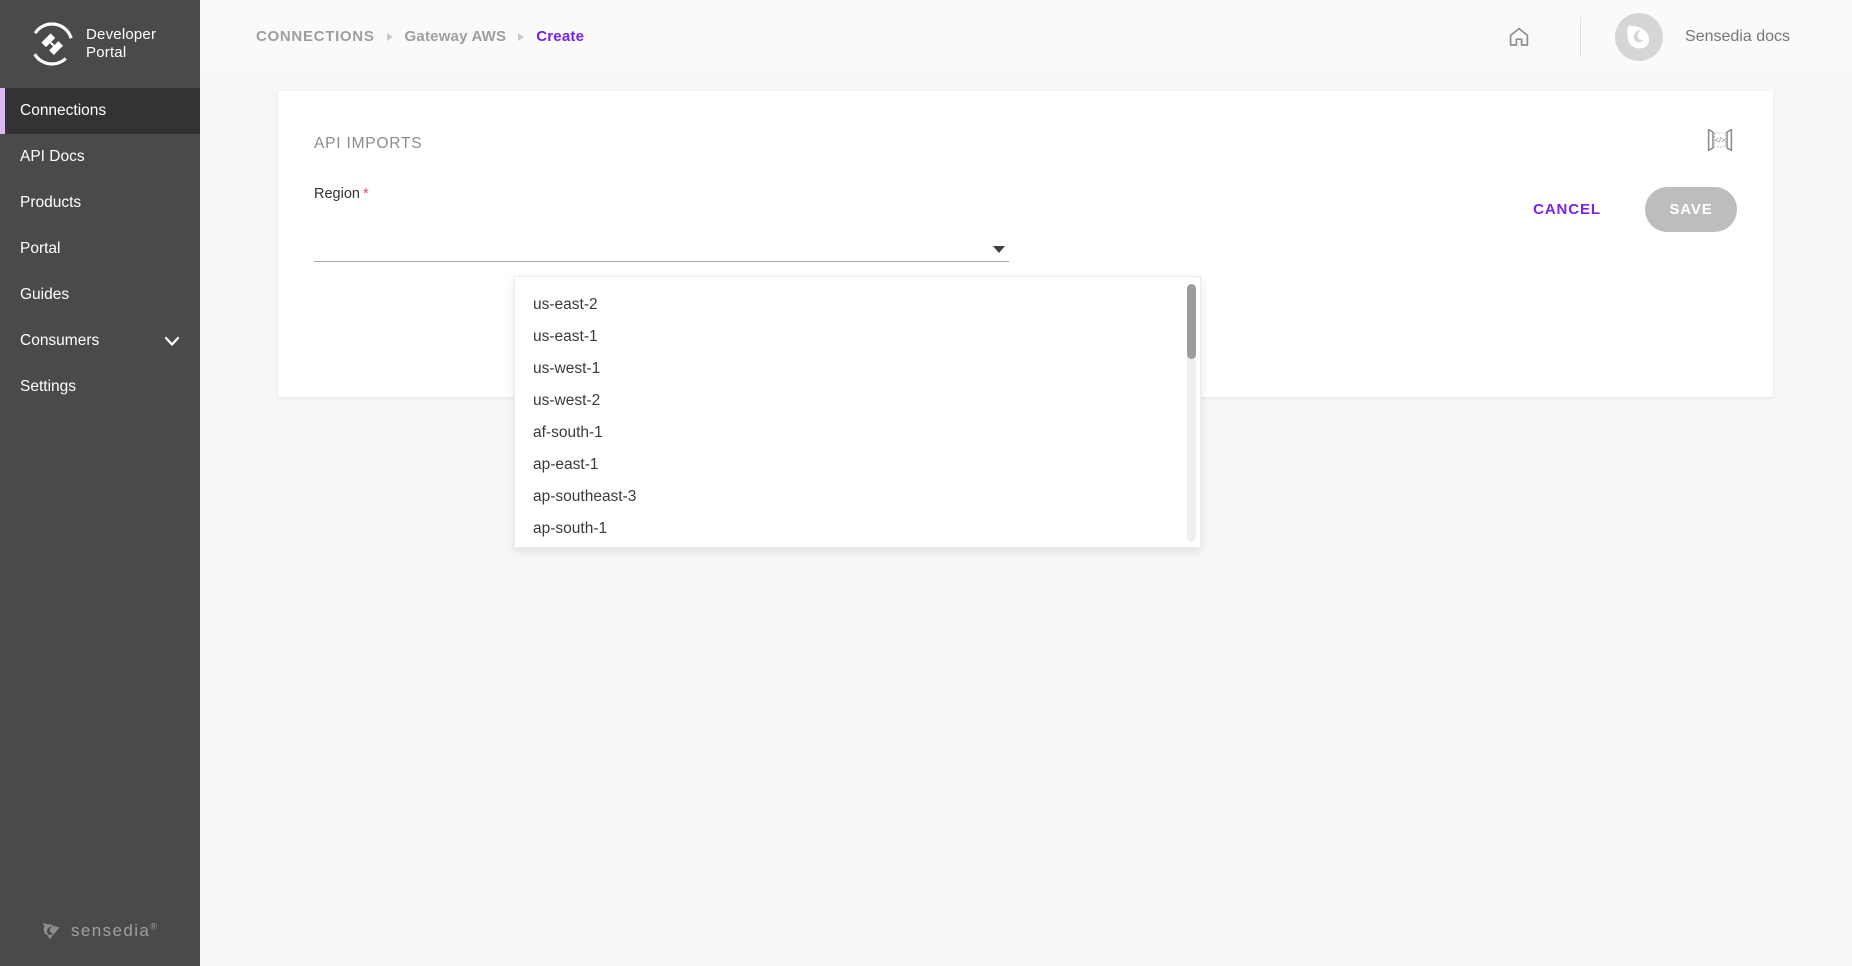 This screenshot has height=966, width=1852. What do you see at coordinates (1691, 209) in the screenshot?
I see `save-button: SAVE` at bounding box center [1691, 209].